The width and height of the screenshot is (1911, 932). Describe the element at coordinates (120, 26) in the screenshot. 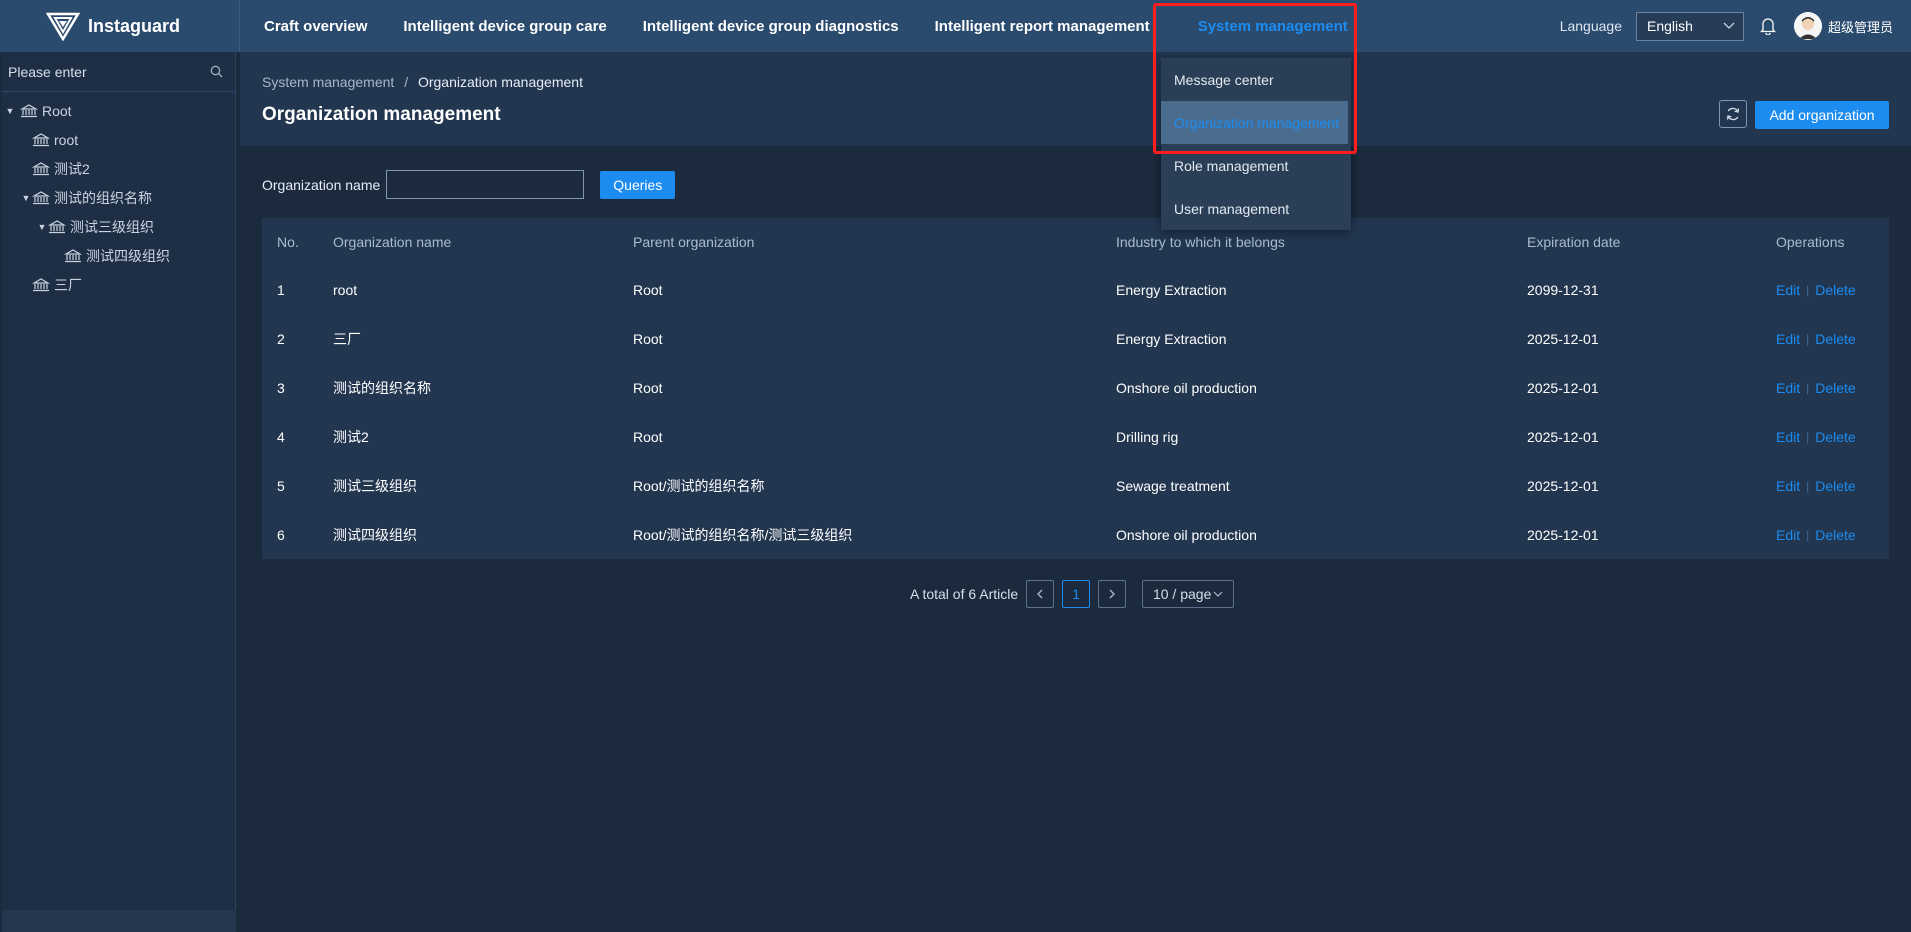

I see `brand: Instaguard` at that location.